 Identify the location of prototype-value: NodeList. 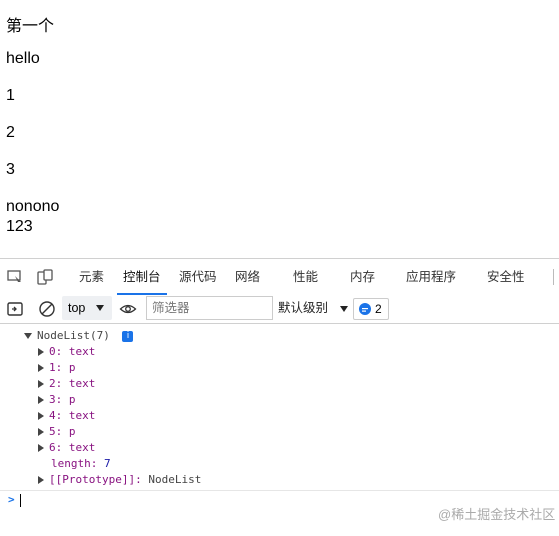
(175, 479).